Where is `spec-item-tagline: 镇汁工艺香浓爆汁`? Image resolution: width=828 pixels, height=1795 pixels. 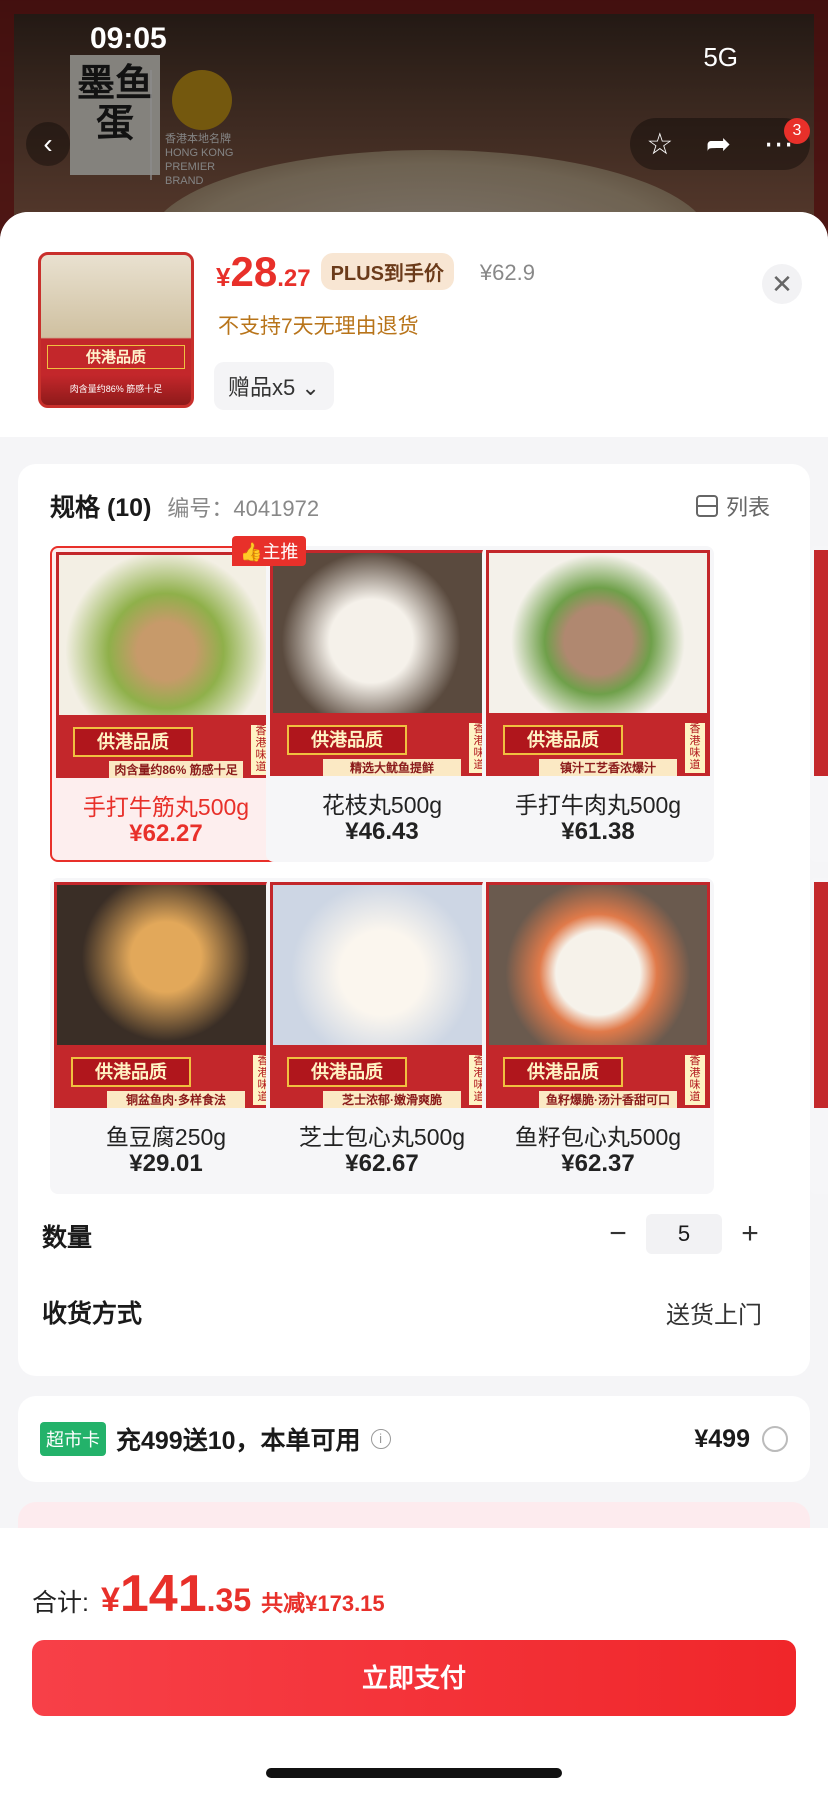
spec-item-tagline: 镇汁工艺香浓爆汁 is located at coordinates (608, 767).